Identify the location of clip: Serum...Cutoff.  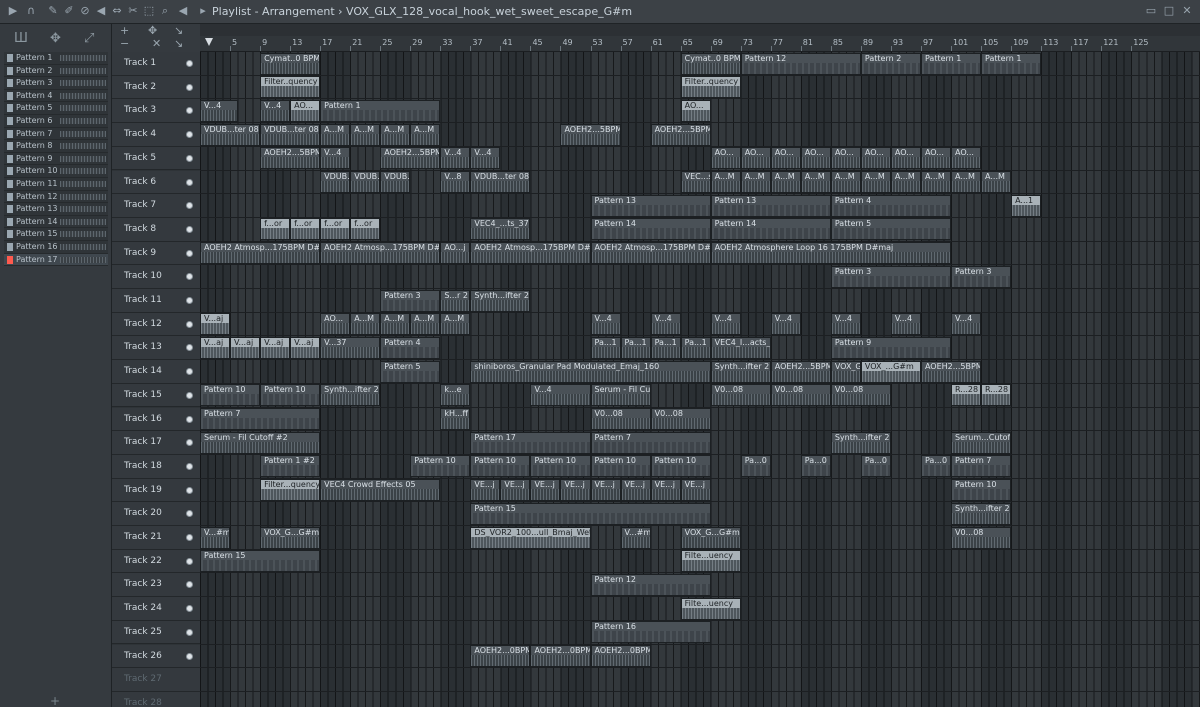
(981, 442).